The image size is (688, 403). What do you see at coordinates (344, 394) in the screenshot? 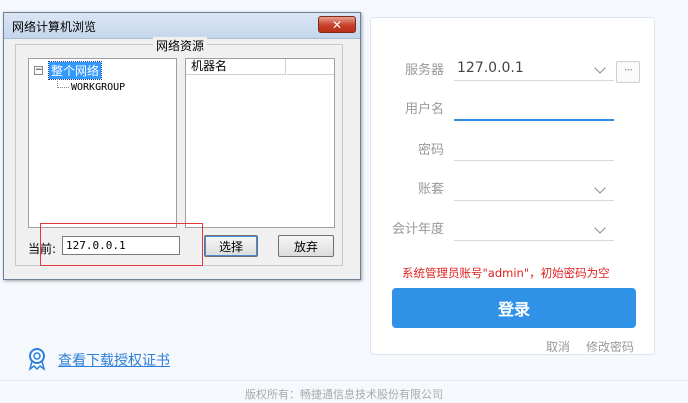
I see `copyright-text: 版权所有：畅捷通信息技术股份有限公司` at bounding box center [344, 394].